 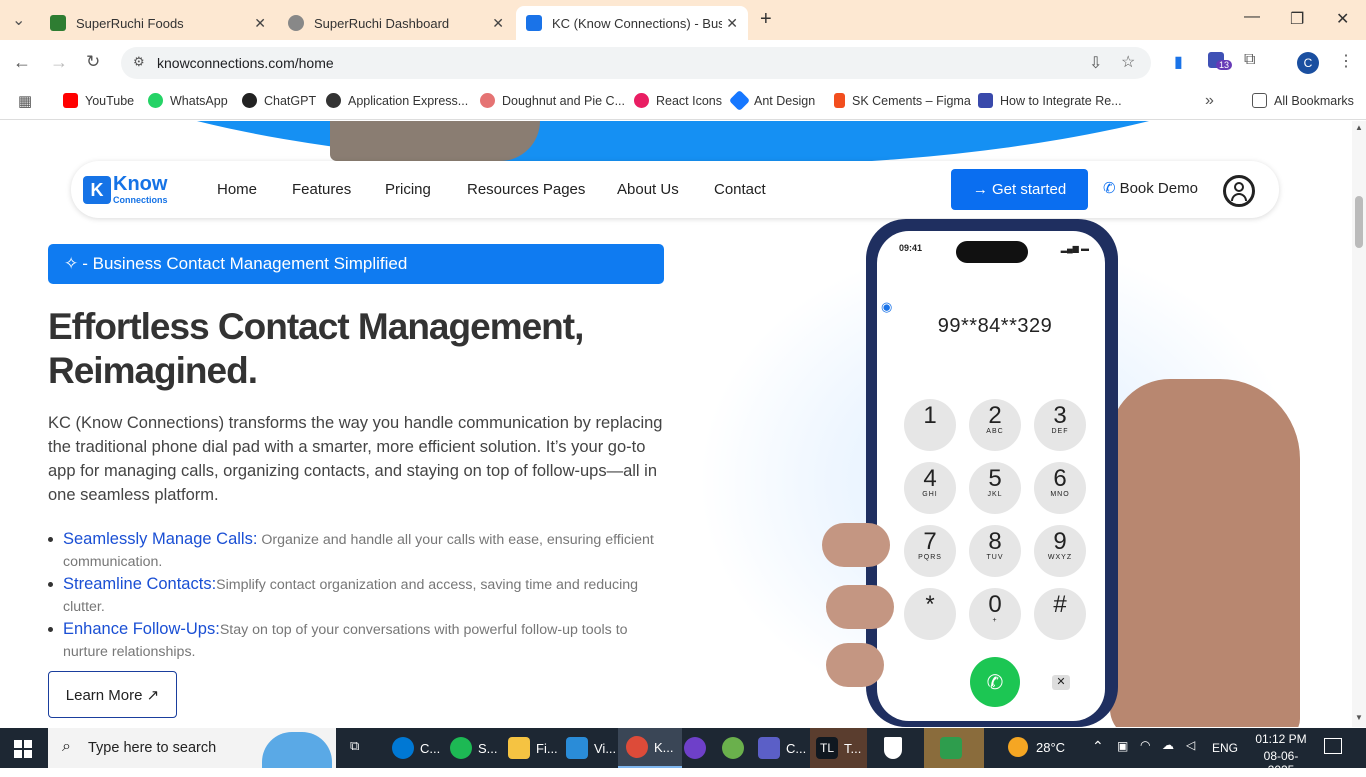 What do you see at coordinates (954, 748) in the screenshot?
I see `taskbar-app-sync` at bounding box center [954, 748].